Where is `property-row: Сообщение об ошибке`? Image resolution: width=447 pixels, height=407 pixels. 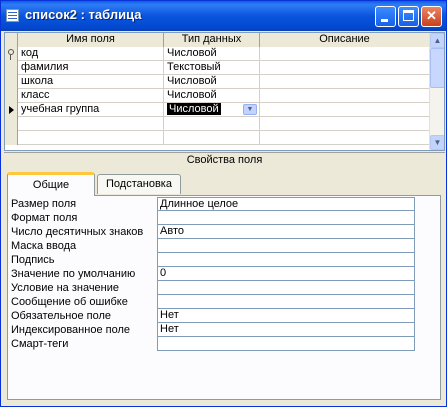 property-row: Сообщение об ошибке is located at coordinates (213, 302).